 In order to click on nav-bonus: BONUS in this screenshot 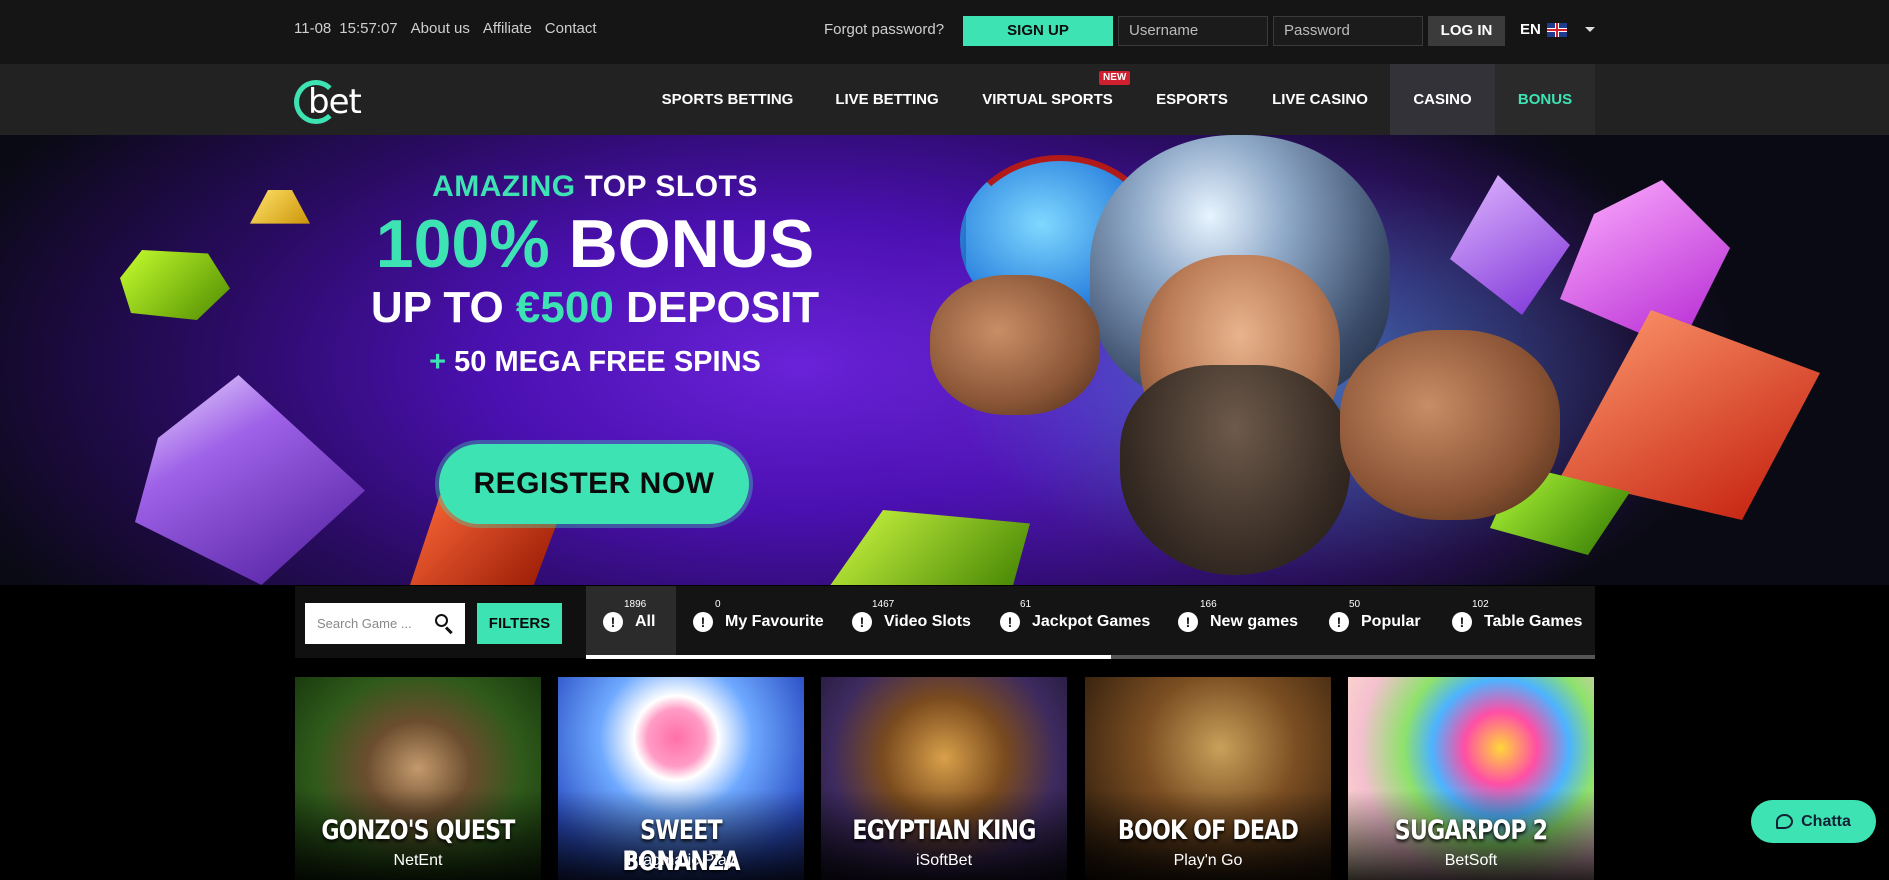, I will do `click(1545, 99)`.